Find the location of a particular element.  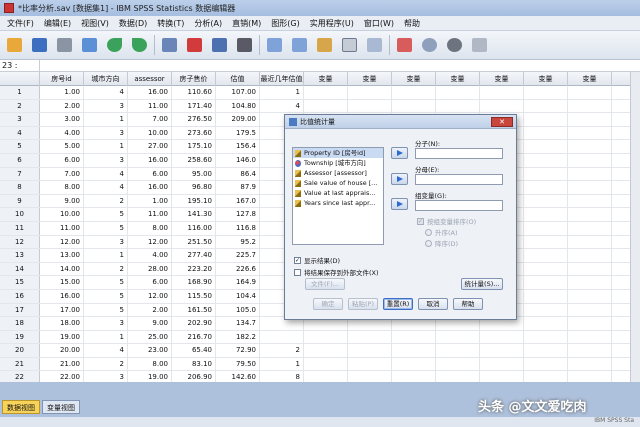

split-file-icon is located at coordinates (324, 45).